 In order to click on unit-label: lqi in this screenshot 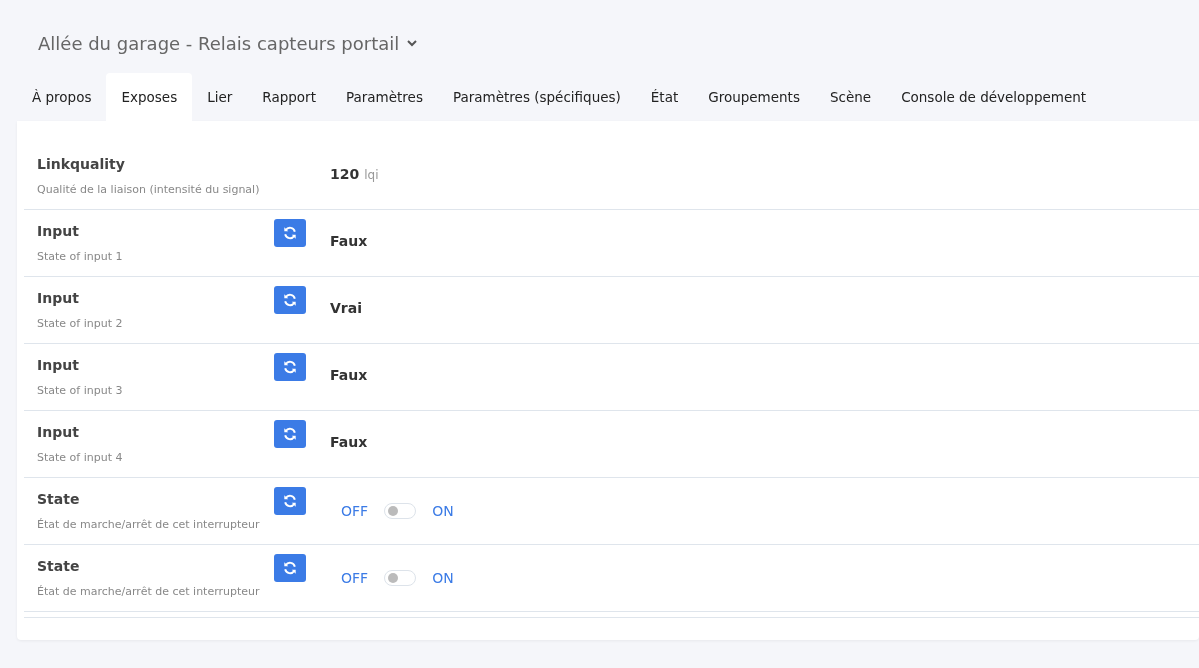, I will do `click(371, 175)`.